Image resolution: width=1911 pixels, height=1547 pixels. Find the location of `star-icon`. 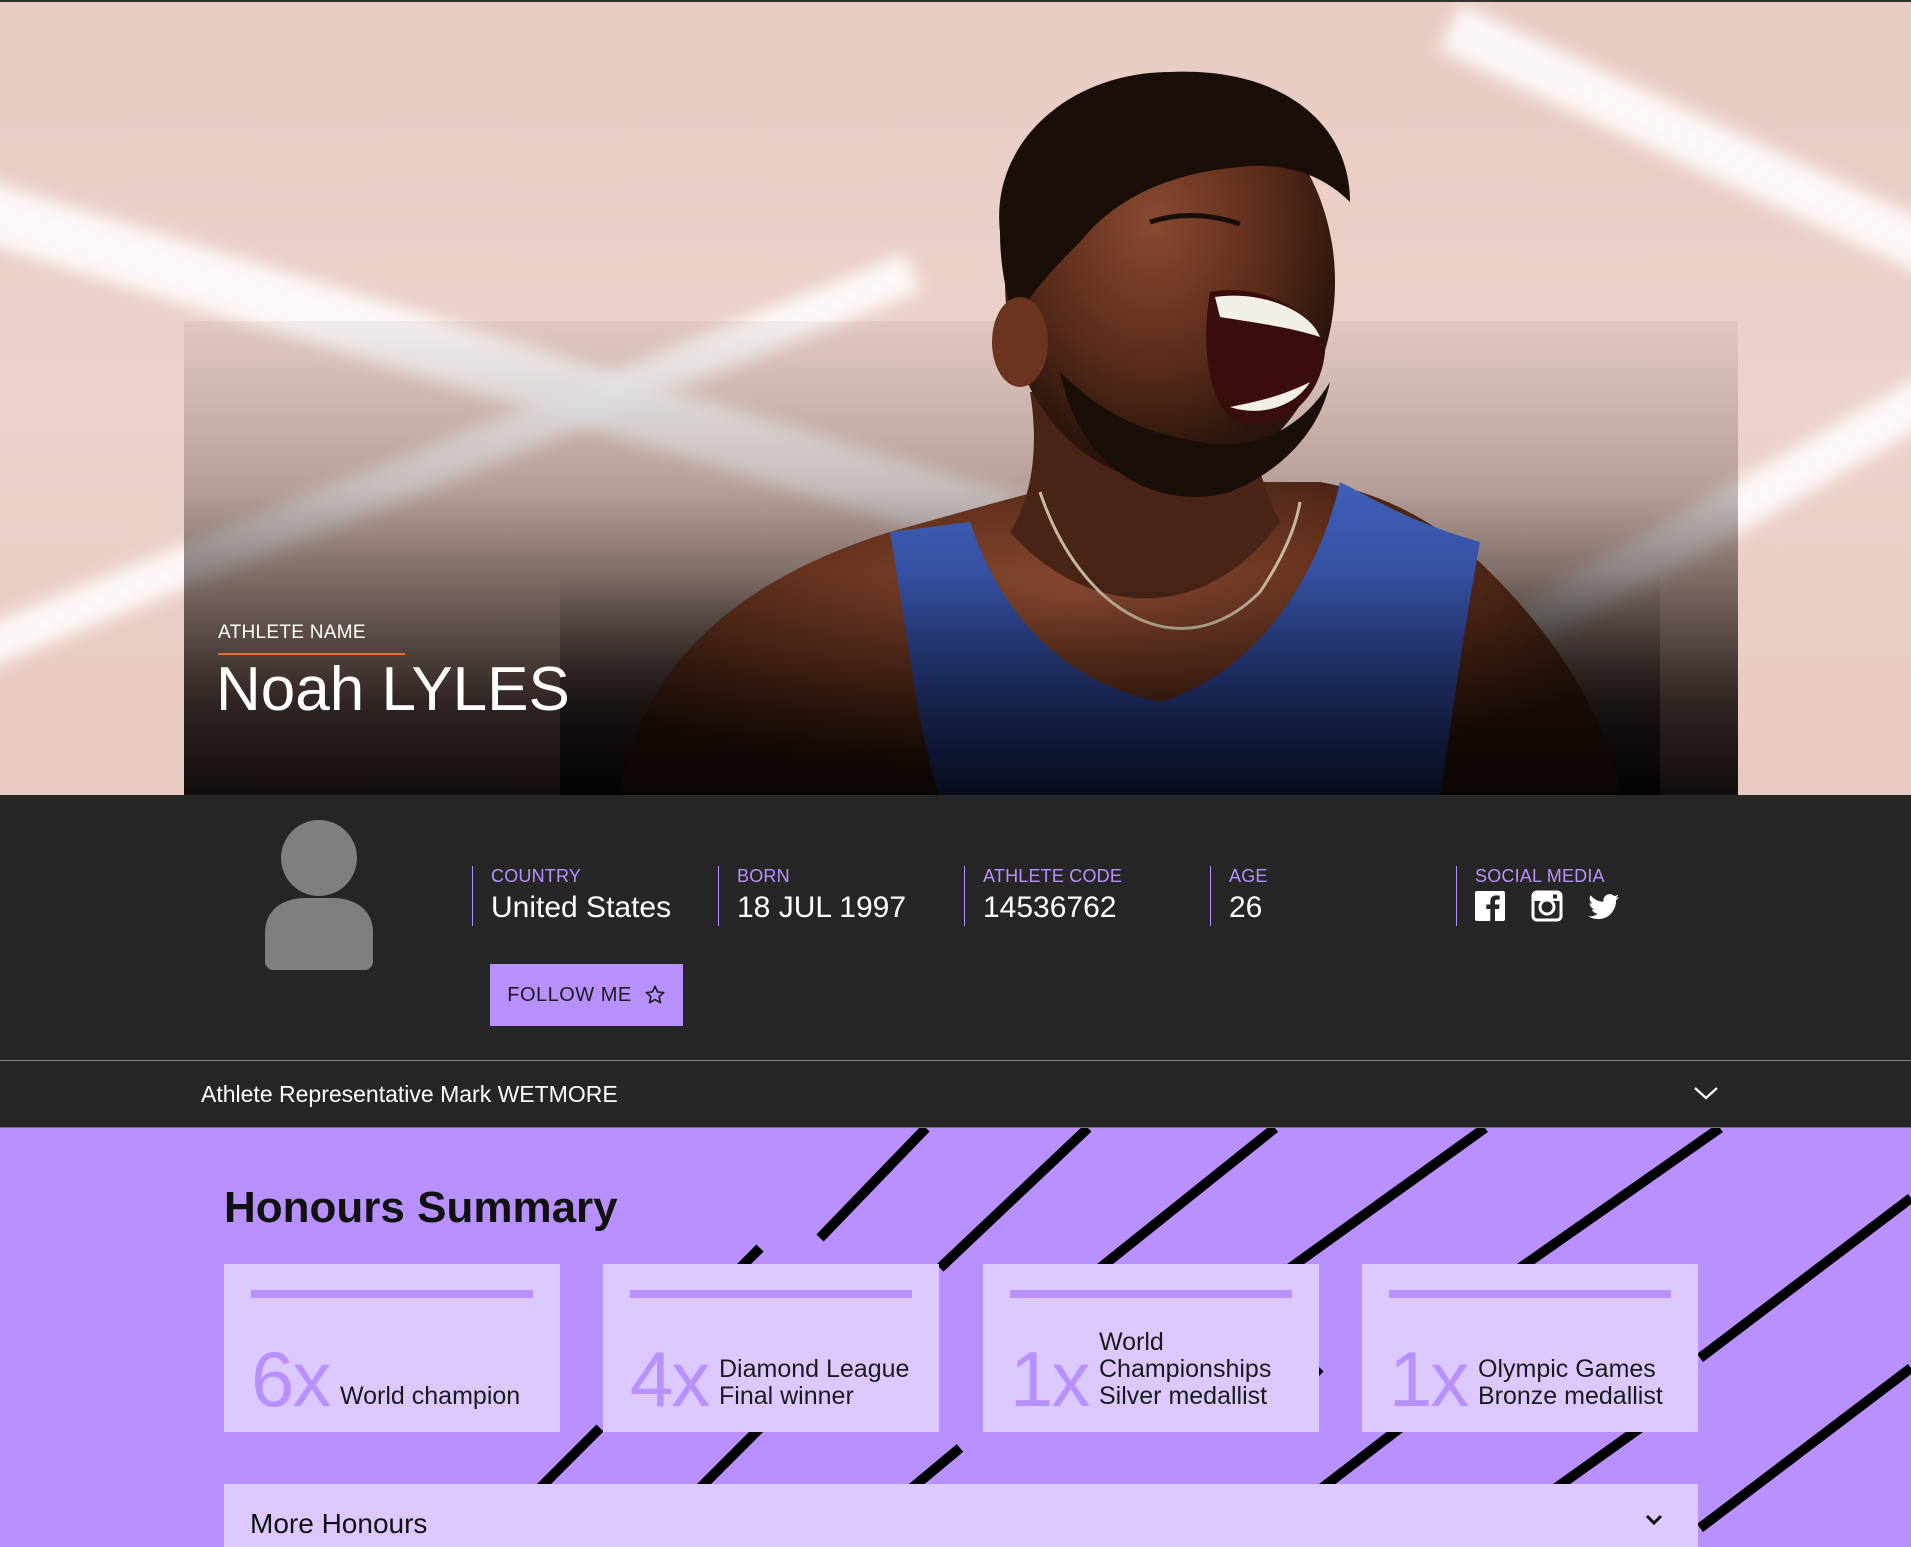

star-icon is located at coordinates (655, 994).